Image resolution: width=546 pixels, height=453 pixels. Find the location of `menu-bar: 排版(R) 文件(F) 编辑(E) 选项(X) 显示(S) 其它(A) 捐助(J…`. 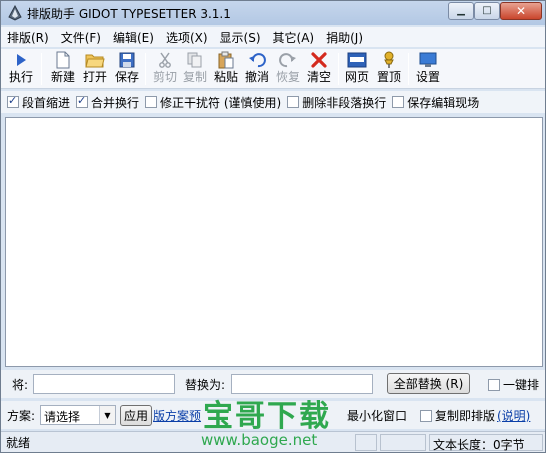

menu-bar: 排版(R) 文件(F) 编辑(E) 选项(X) 显示(S) 其它(A) 捐助(J… is located at coordinates (273, 37).